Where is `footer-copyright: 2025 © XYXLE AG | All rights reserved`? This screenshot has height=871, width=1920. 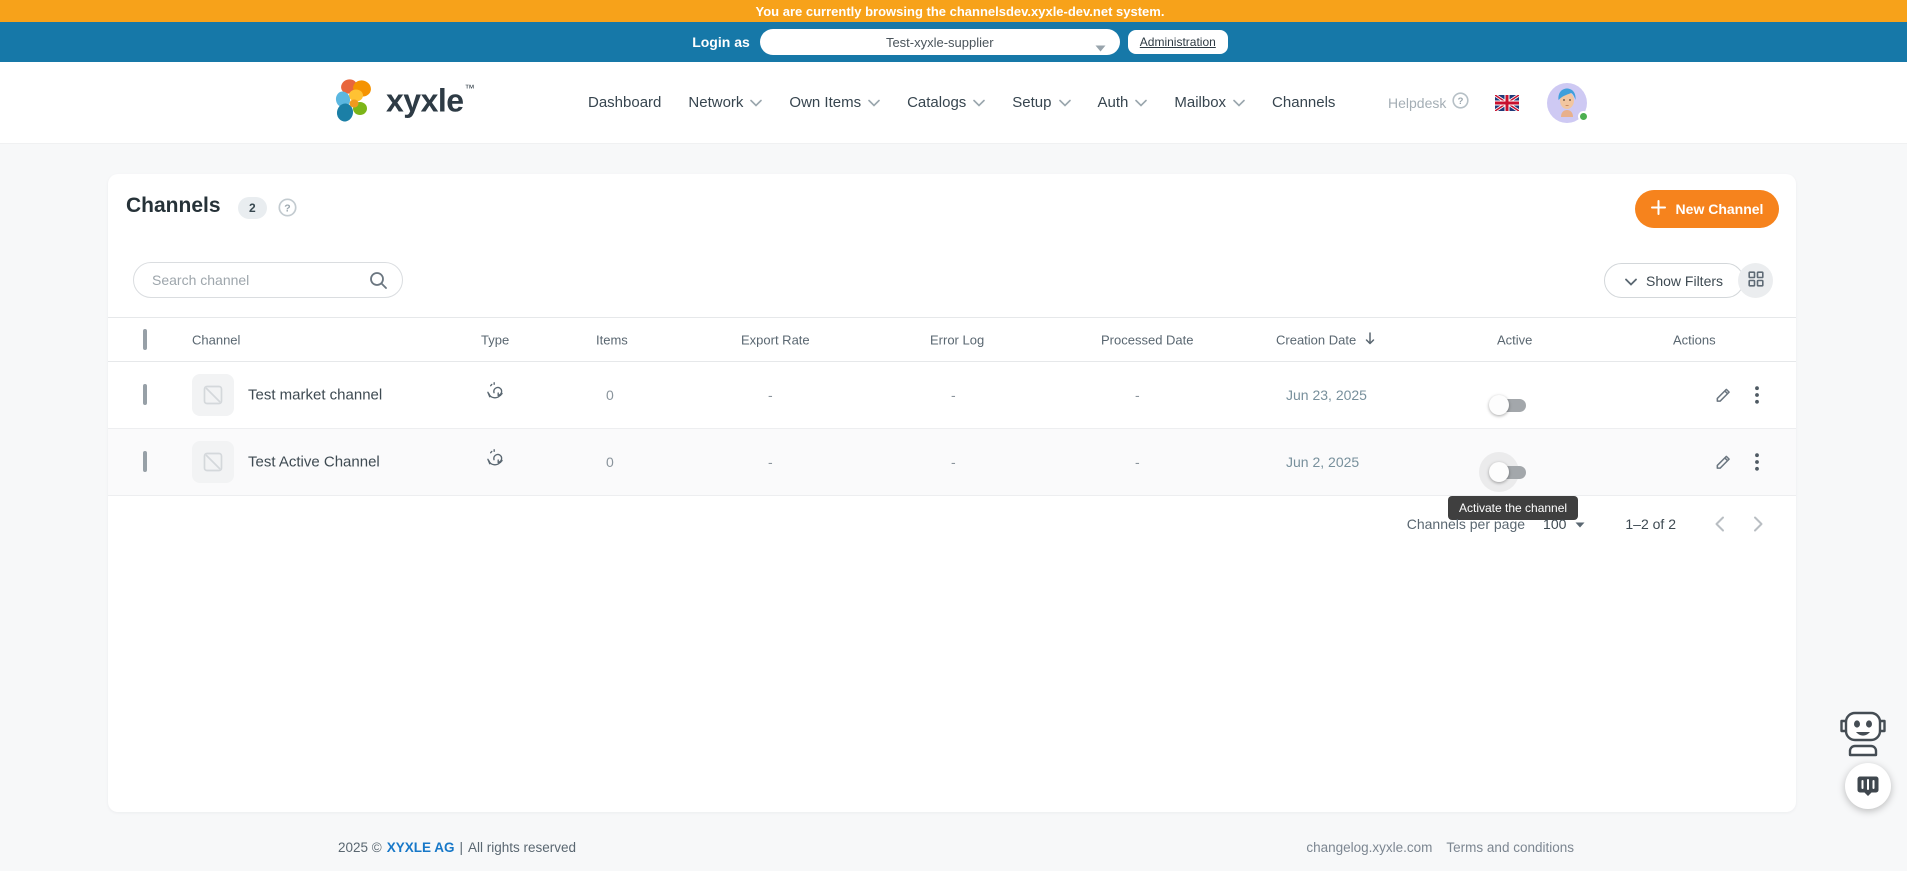 footer-copyright: 2025 © XYXLE AG | All rights reserved is located at coordinates (457, 847).